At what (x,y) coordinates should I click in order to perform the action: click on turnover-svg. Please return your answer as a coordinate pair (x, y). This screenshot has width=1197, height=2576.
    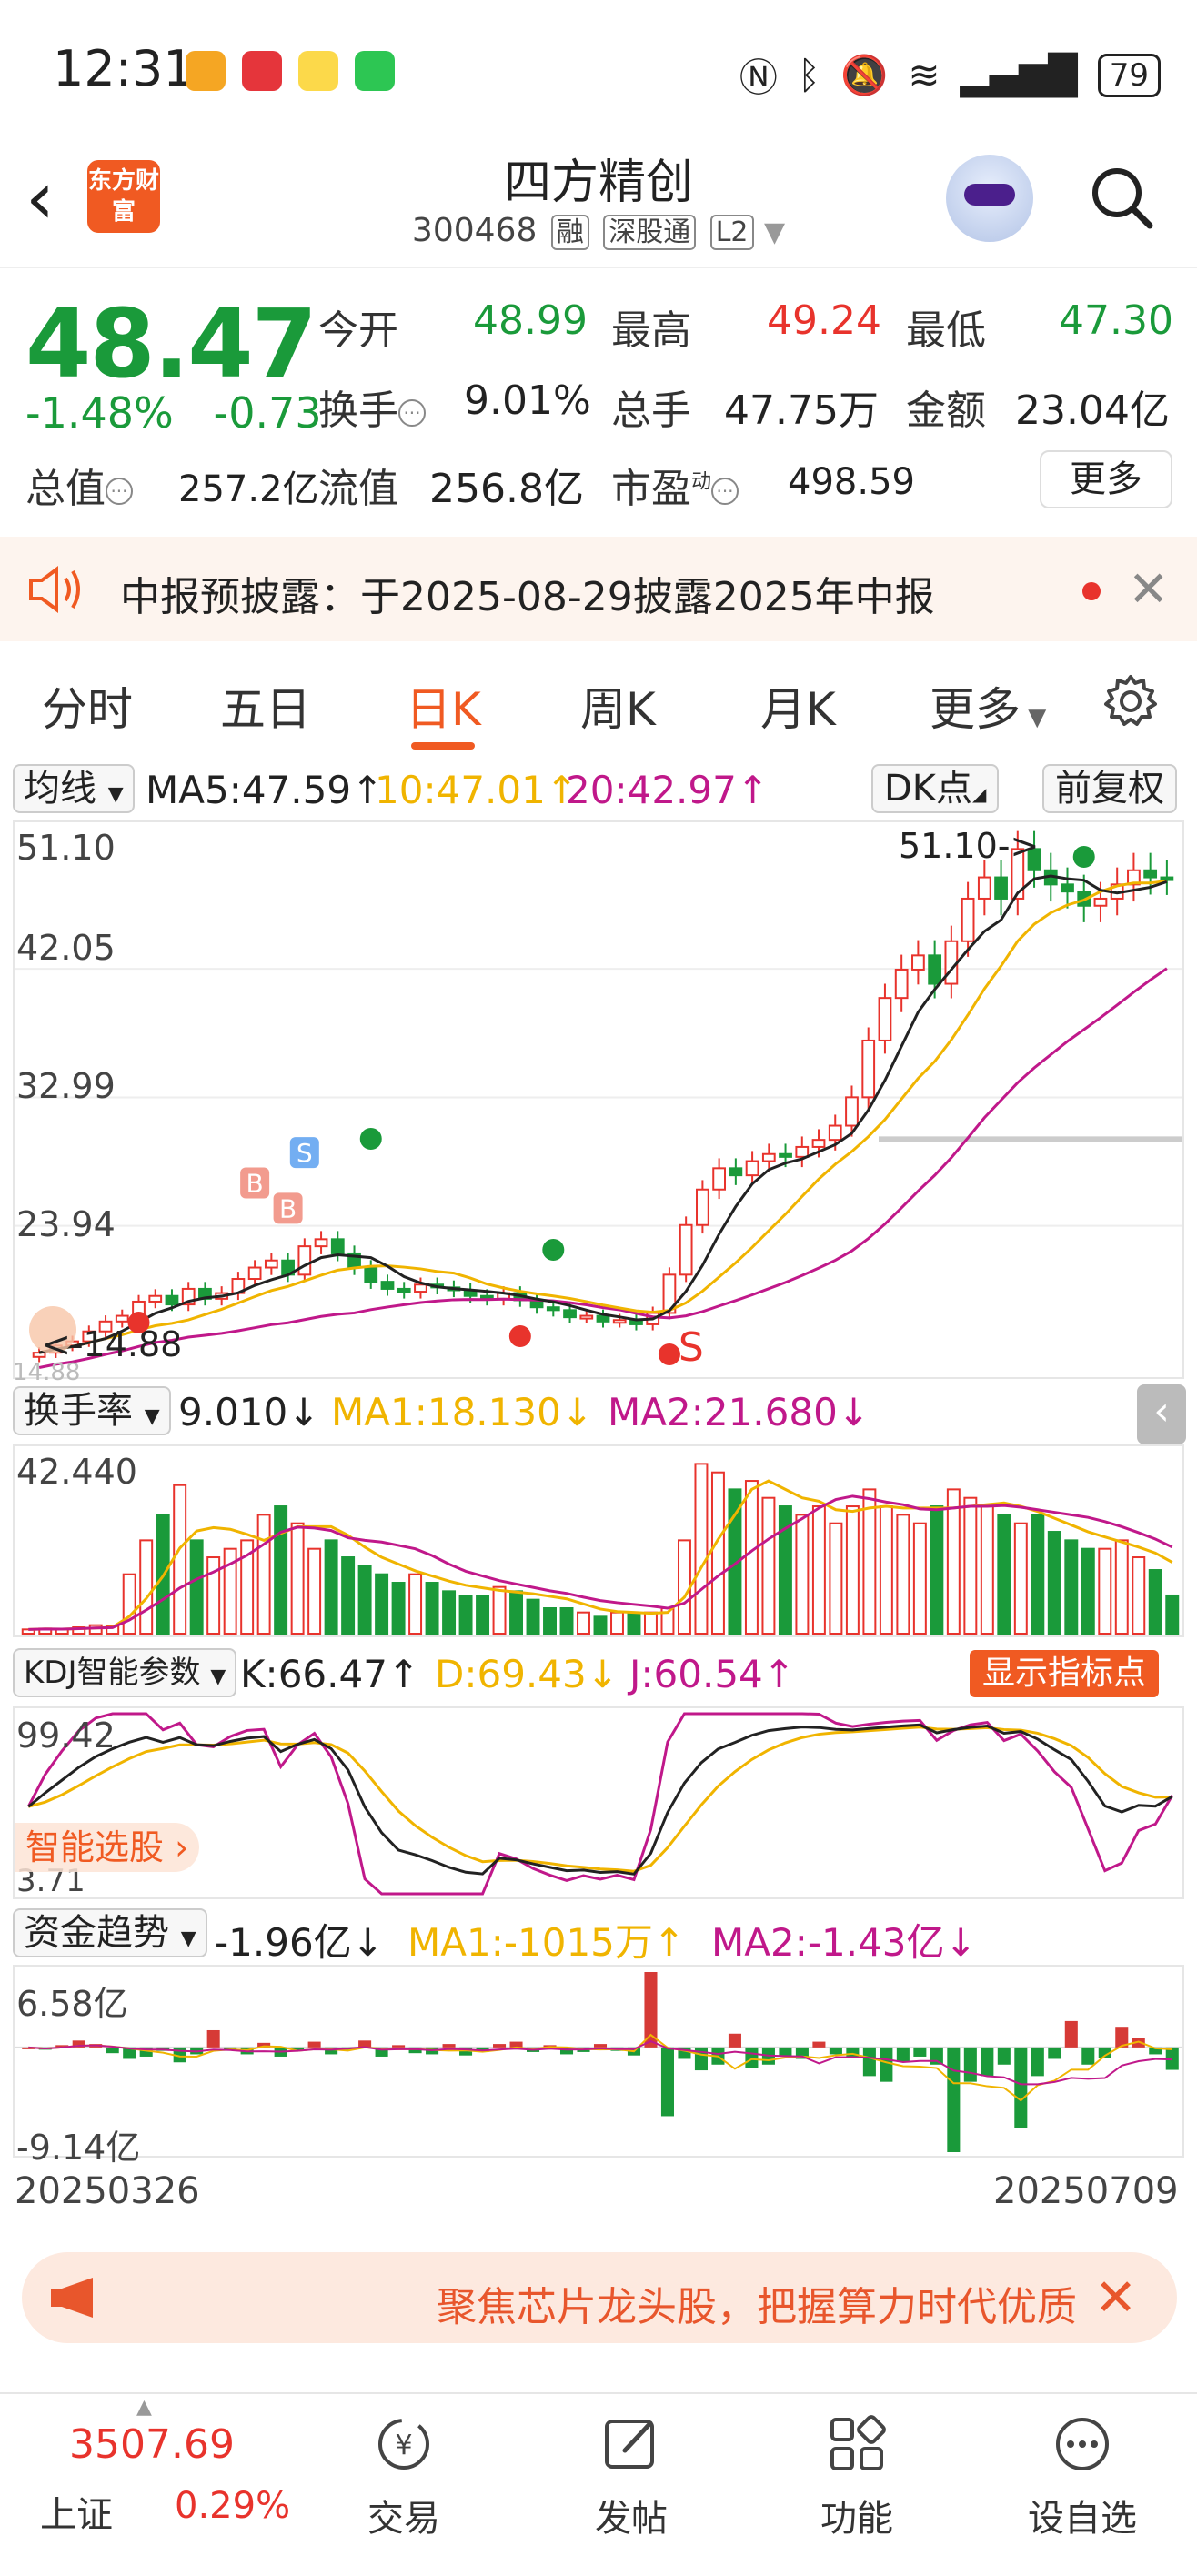
    Looking at the image, I should click on (598, 1540).